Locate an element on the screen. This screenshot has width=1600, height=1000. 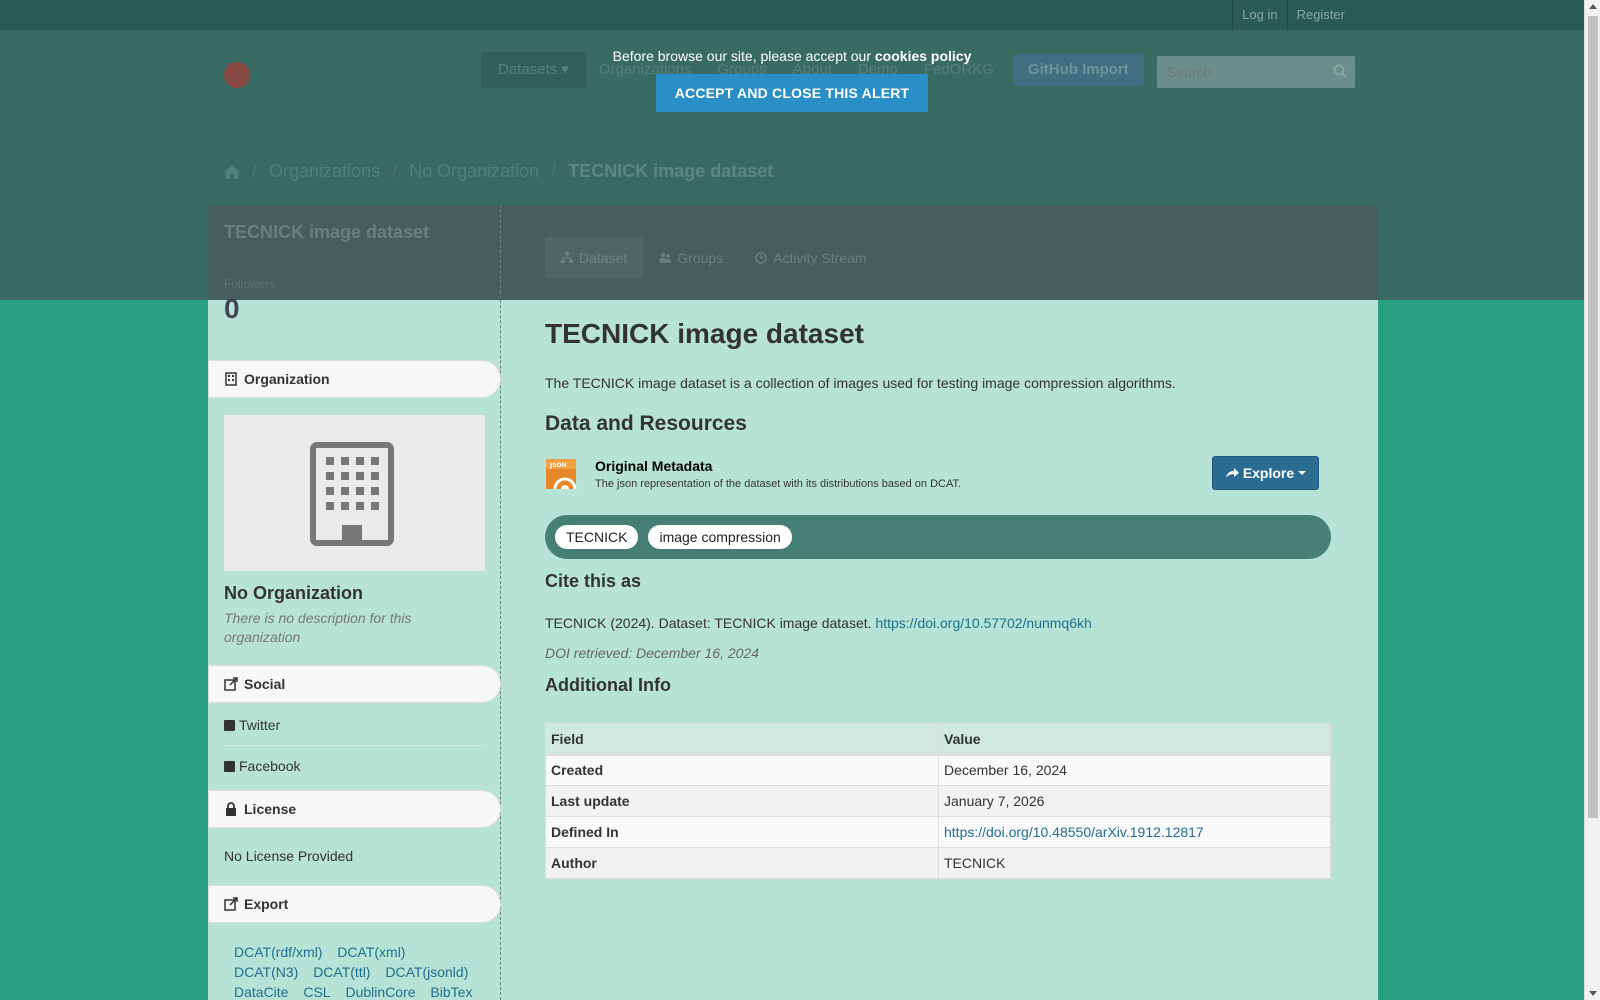
svg-text: JSON is located at coordinates (558, 465).